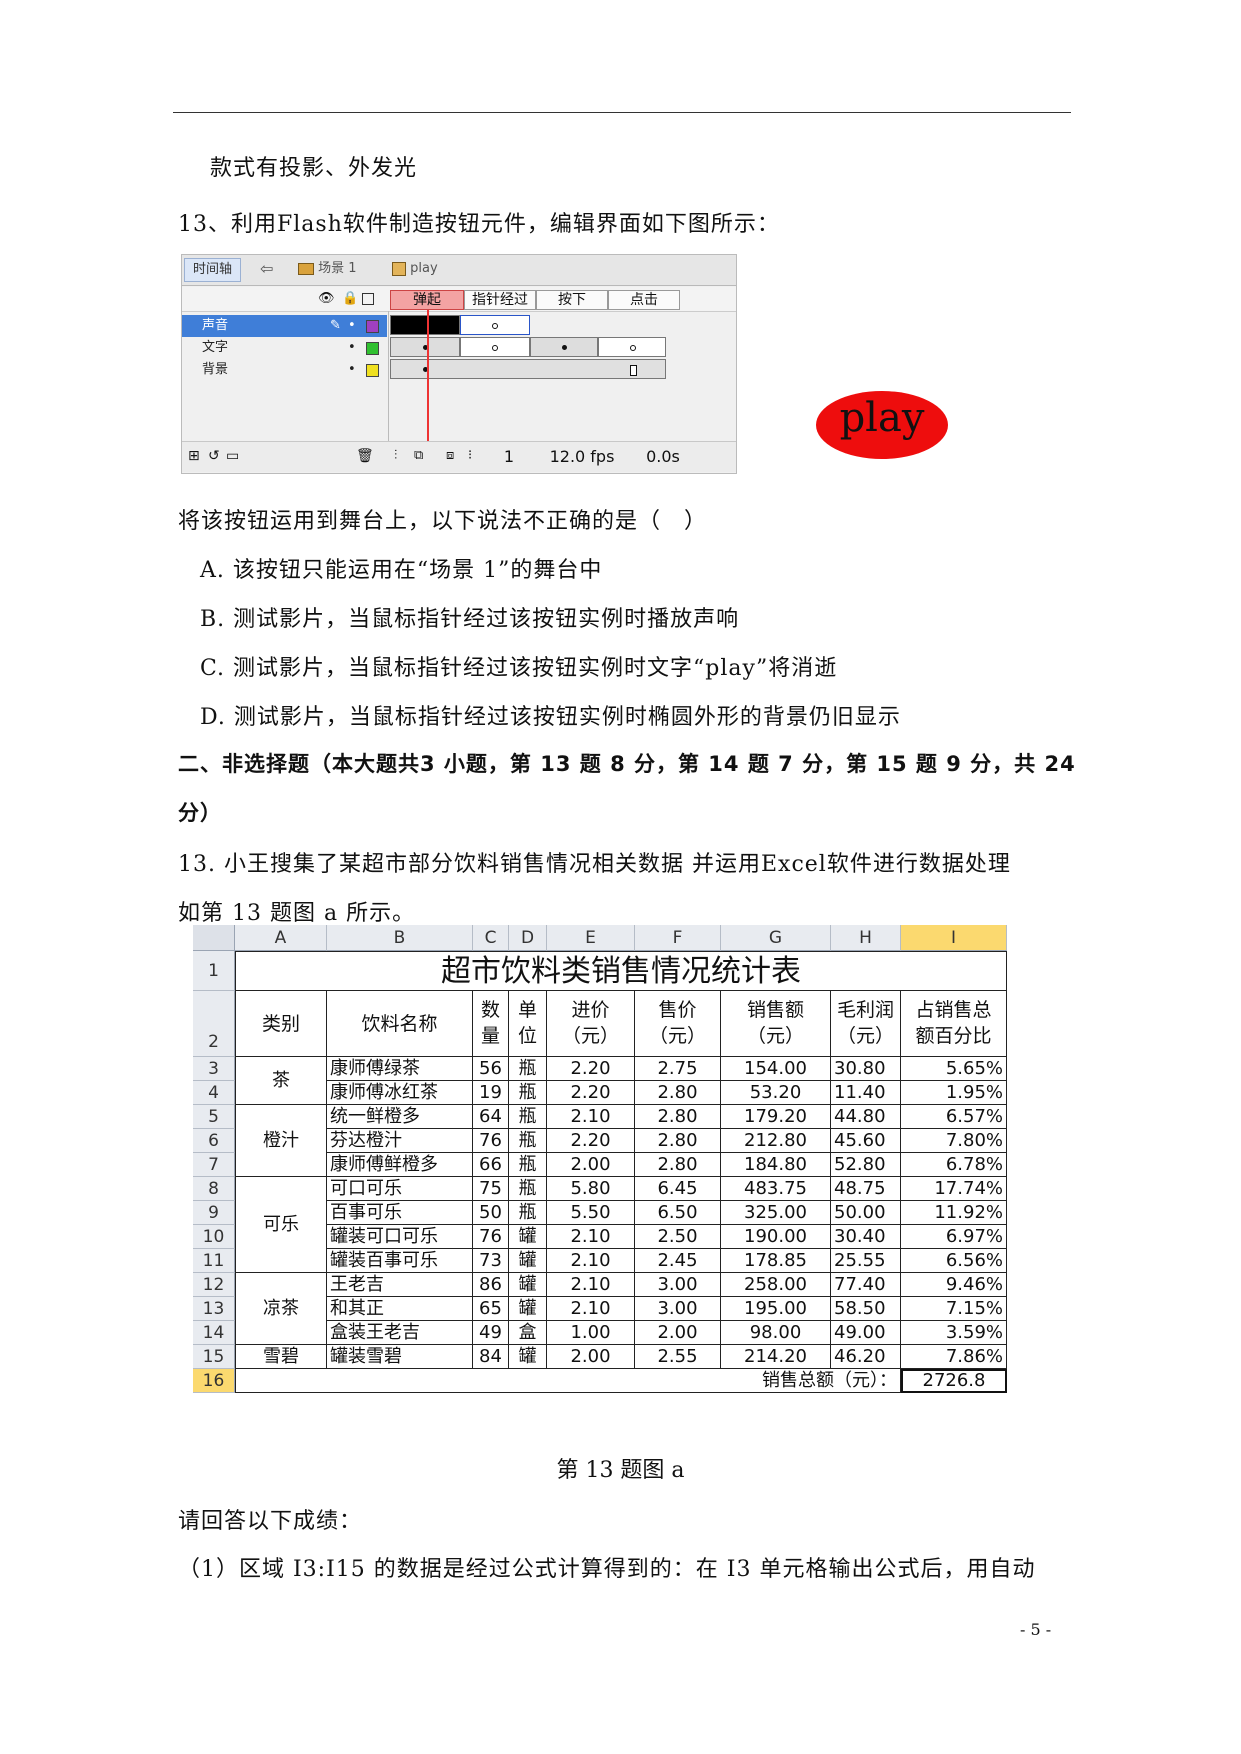  I want to click on table-cell: 罐装雪碧, so click(400, 1357).